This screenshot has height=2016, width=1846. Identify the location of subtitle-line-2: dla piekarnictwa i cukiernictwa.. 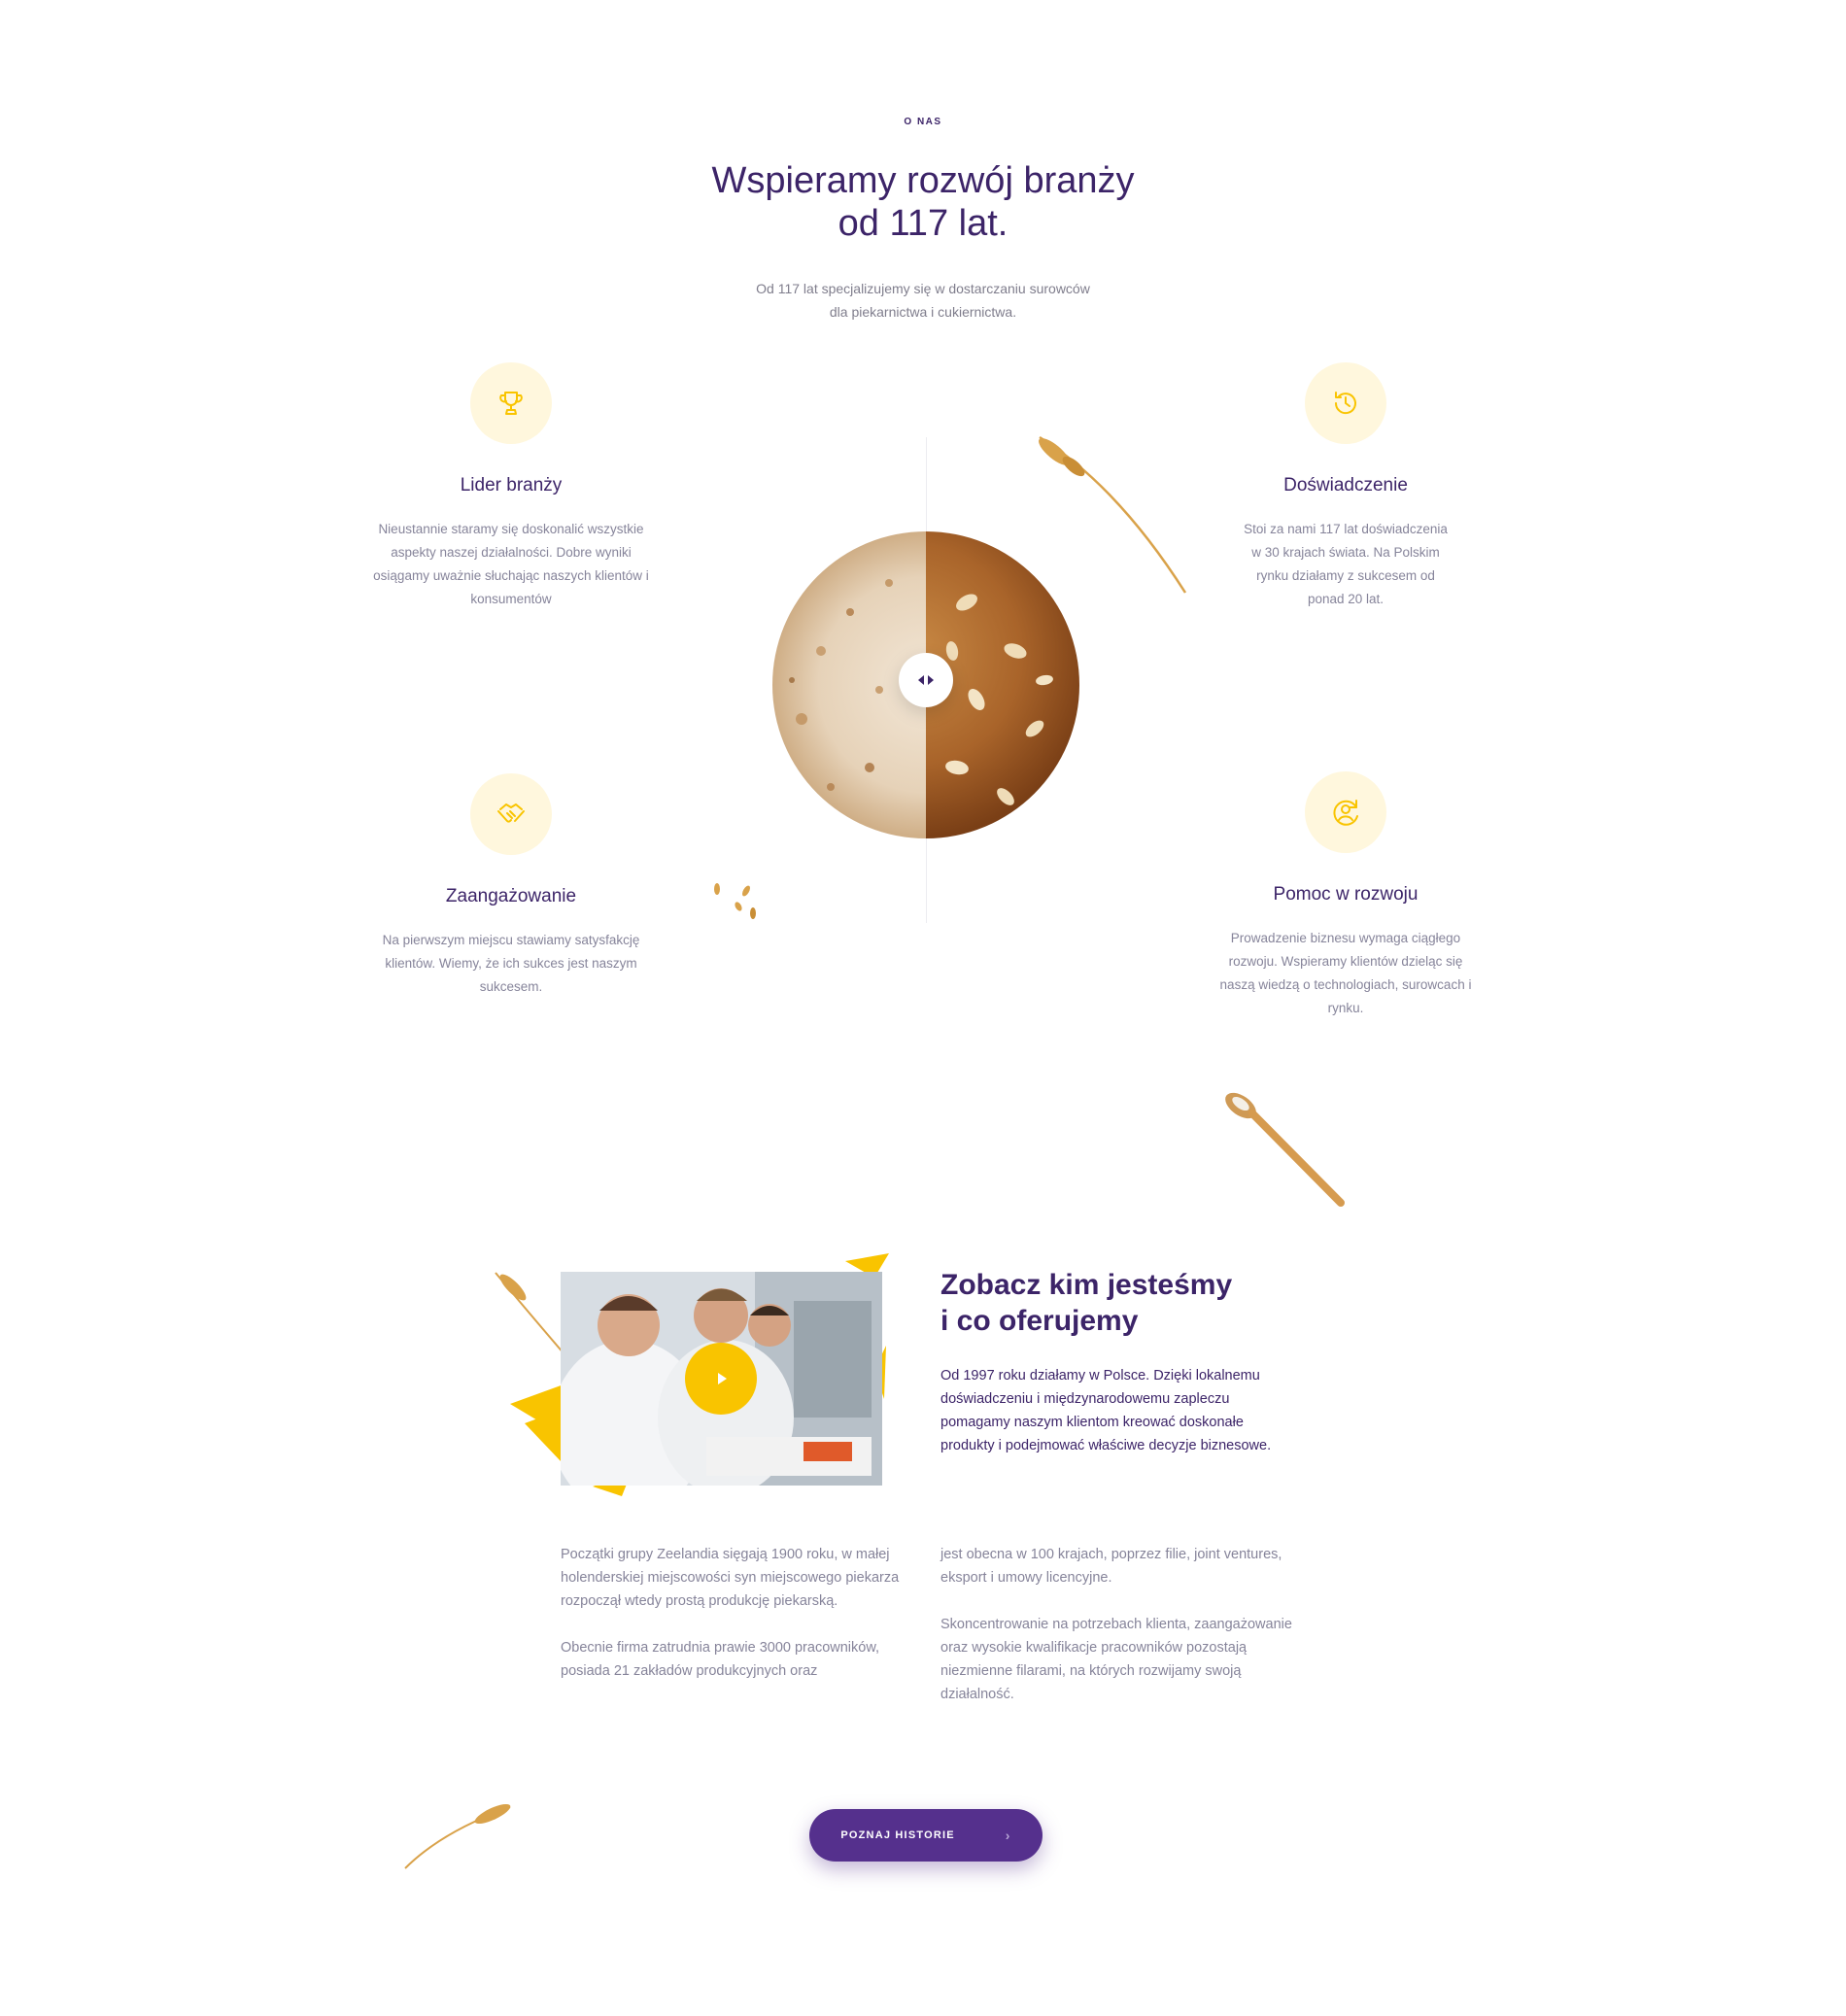
(923, 312).